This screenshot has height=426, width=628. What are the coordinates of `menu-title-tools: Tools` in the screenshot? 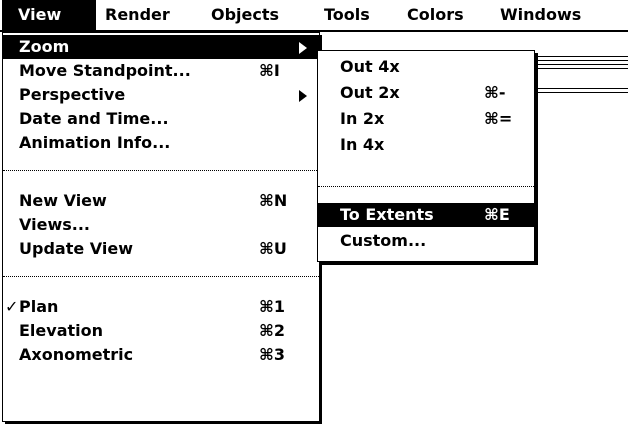 It's located at (347, 15).